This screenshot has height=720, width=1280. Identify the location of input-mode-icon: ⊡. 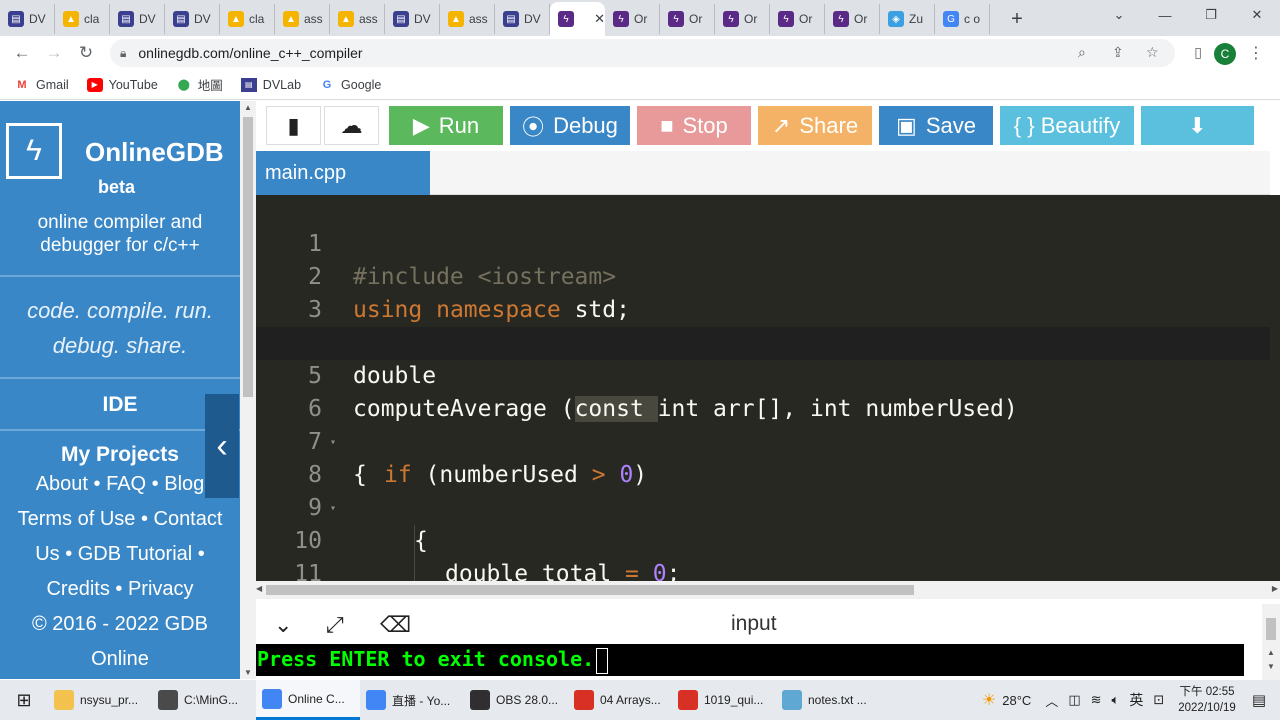
(1158, 700).